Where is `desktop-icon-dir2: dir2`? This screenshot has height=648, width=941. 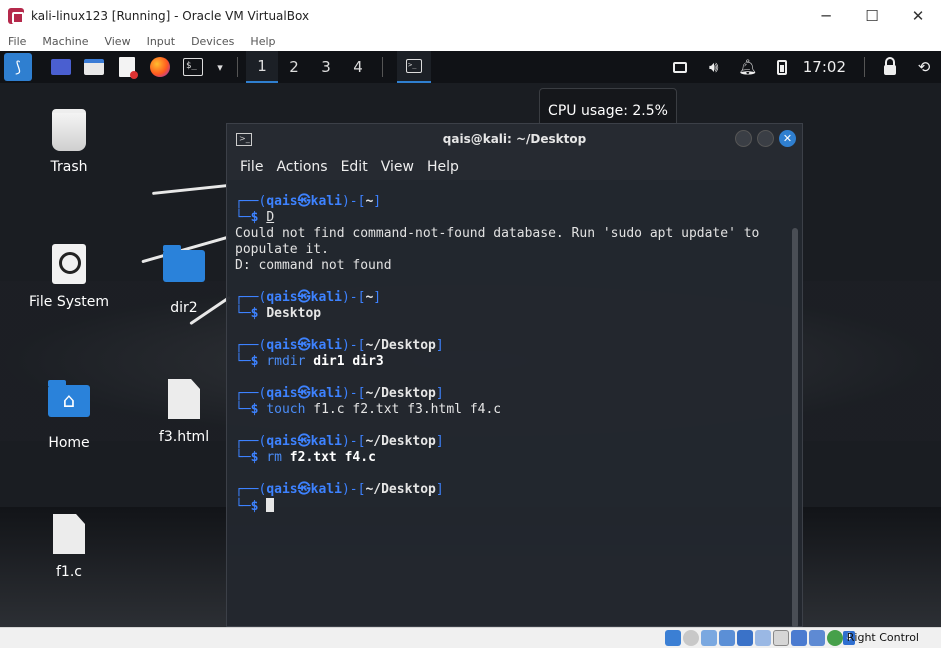
desktop-icon-dir2: dir2 is located at coordinates (184, 280).